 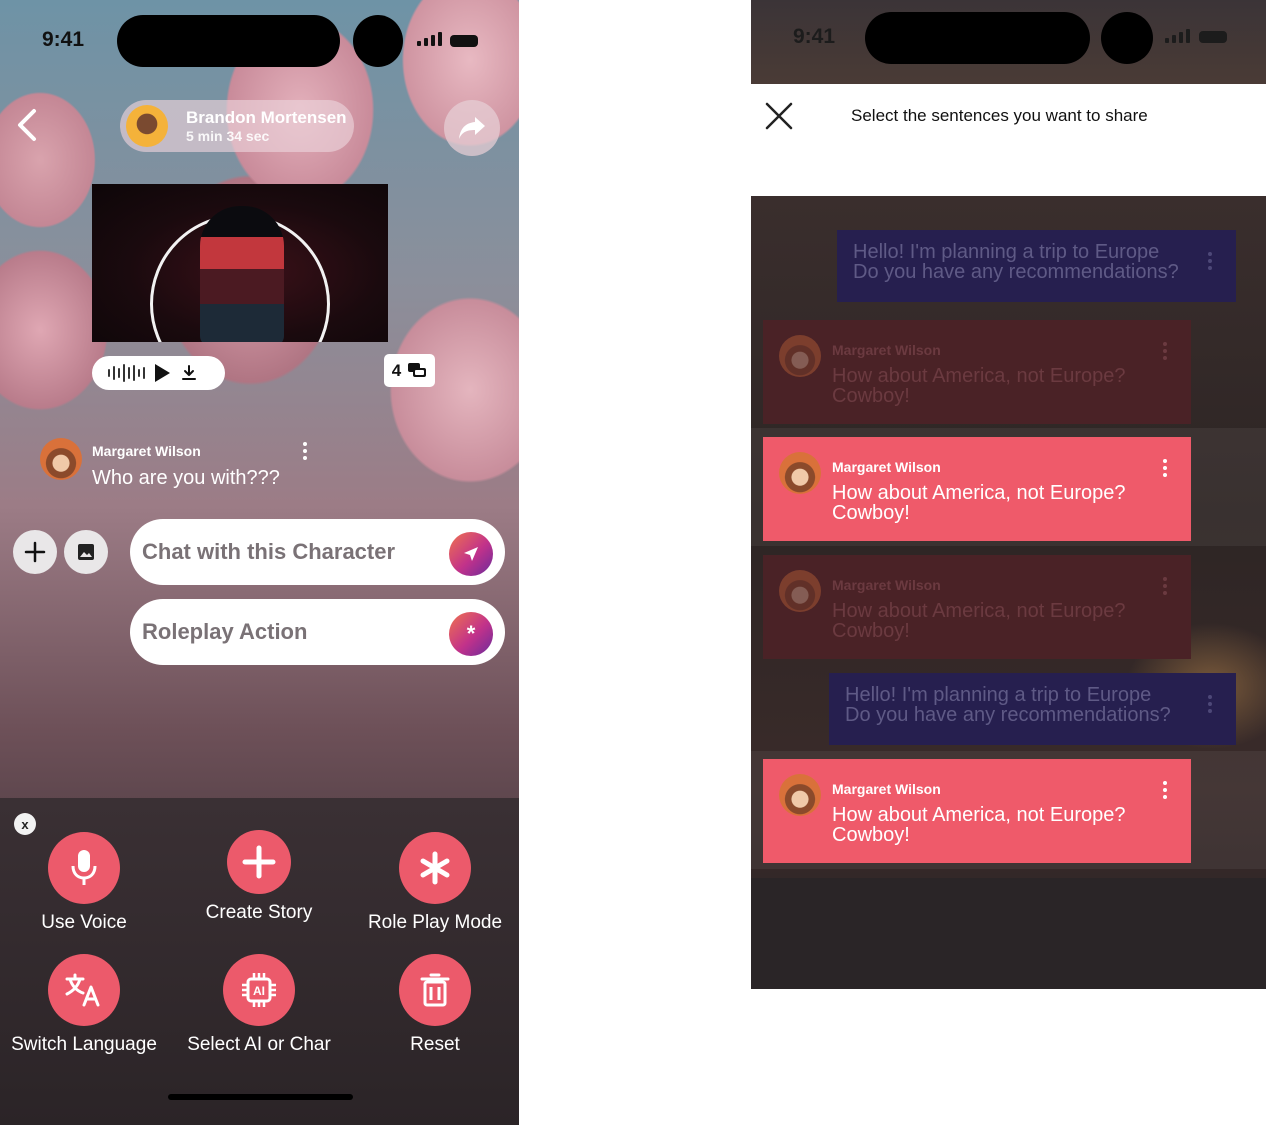 I want to click on message-text: Who are you with???, so click(x=186, y=478).